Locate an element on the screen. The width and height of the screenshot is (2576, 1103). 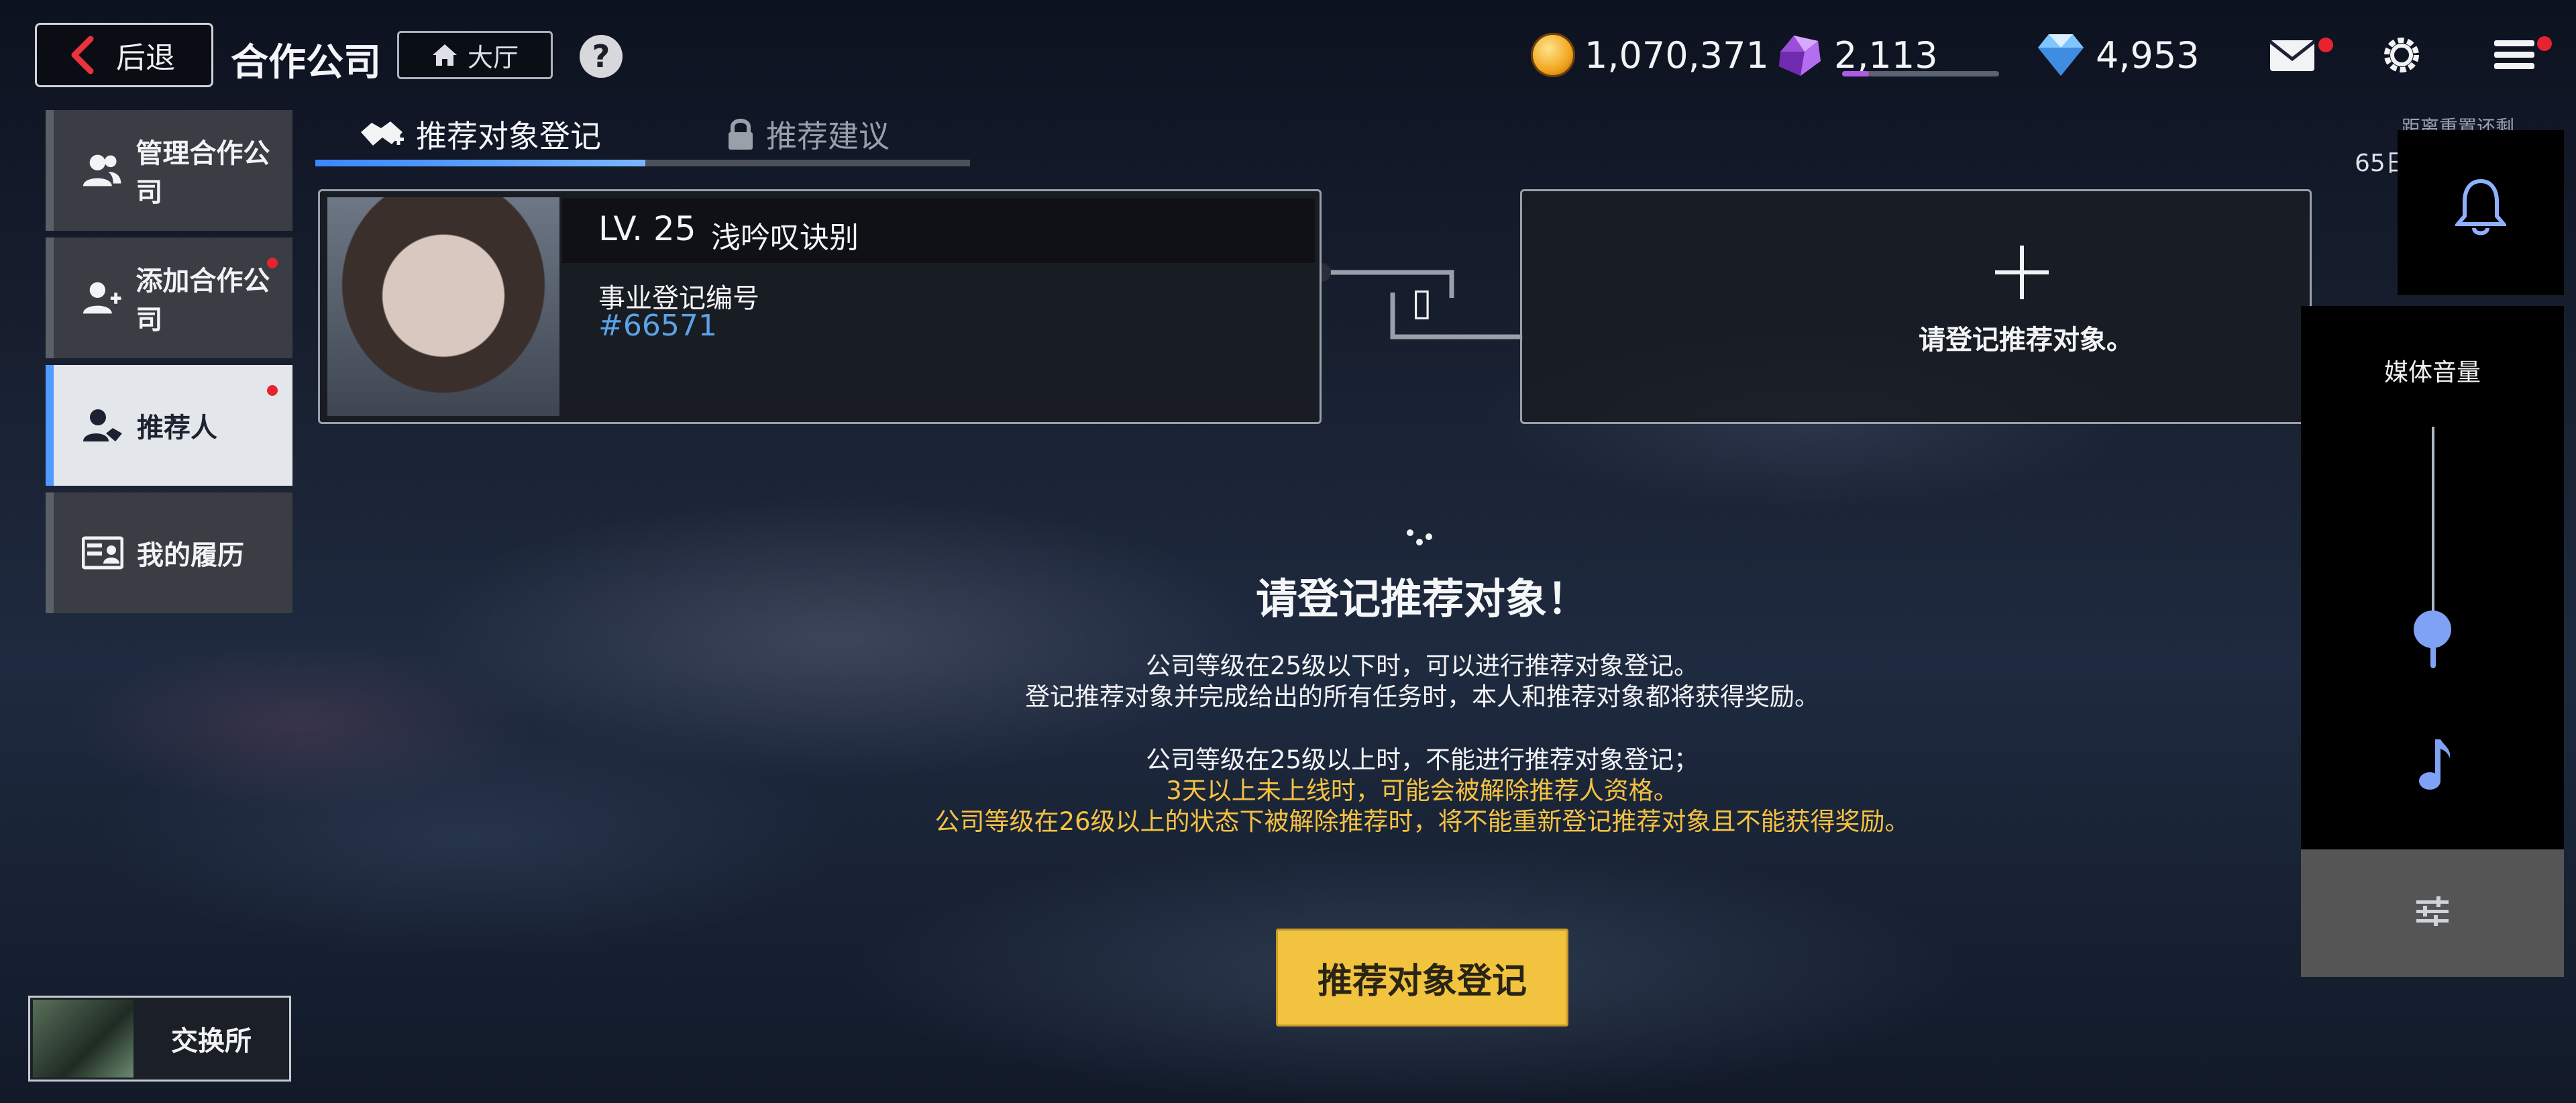
profile-name: 浅吟叹诀别 is located at coordinates (785, 238).